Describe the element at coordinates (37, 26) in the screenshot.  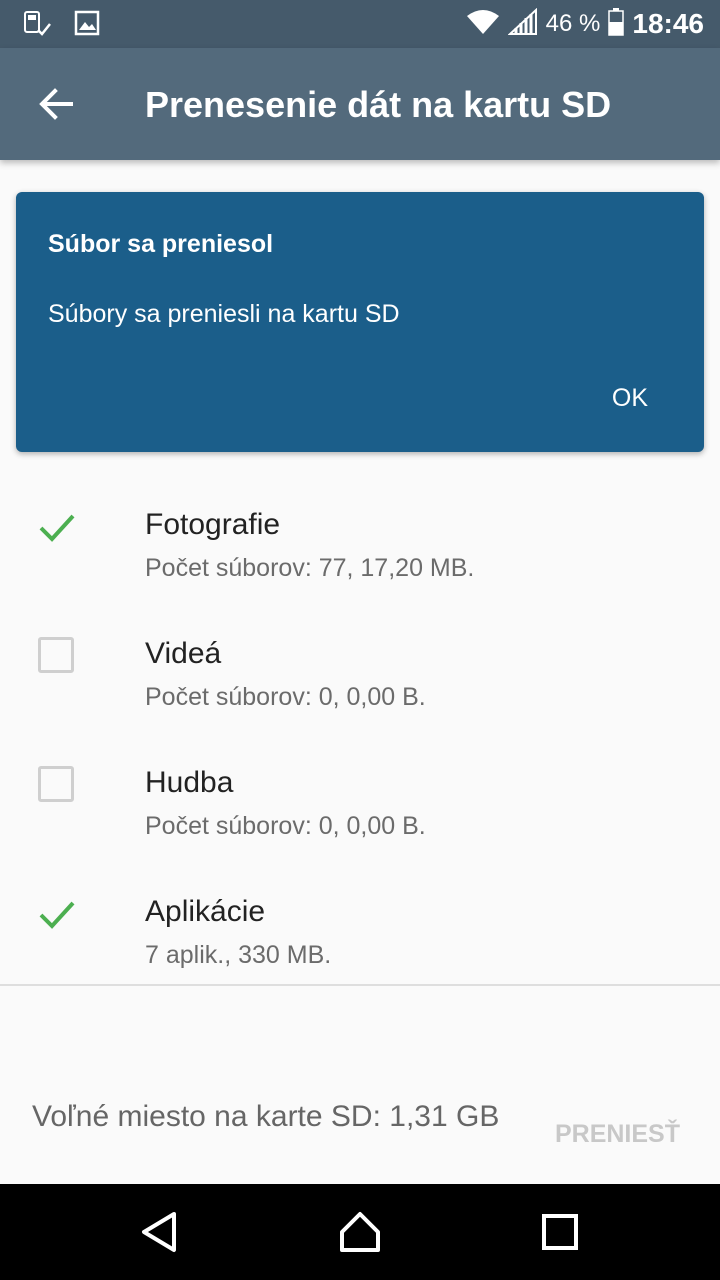
I see `sd-card-icon` at that location.